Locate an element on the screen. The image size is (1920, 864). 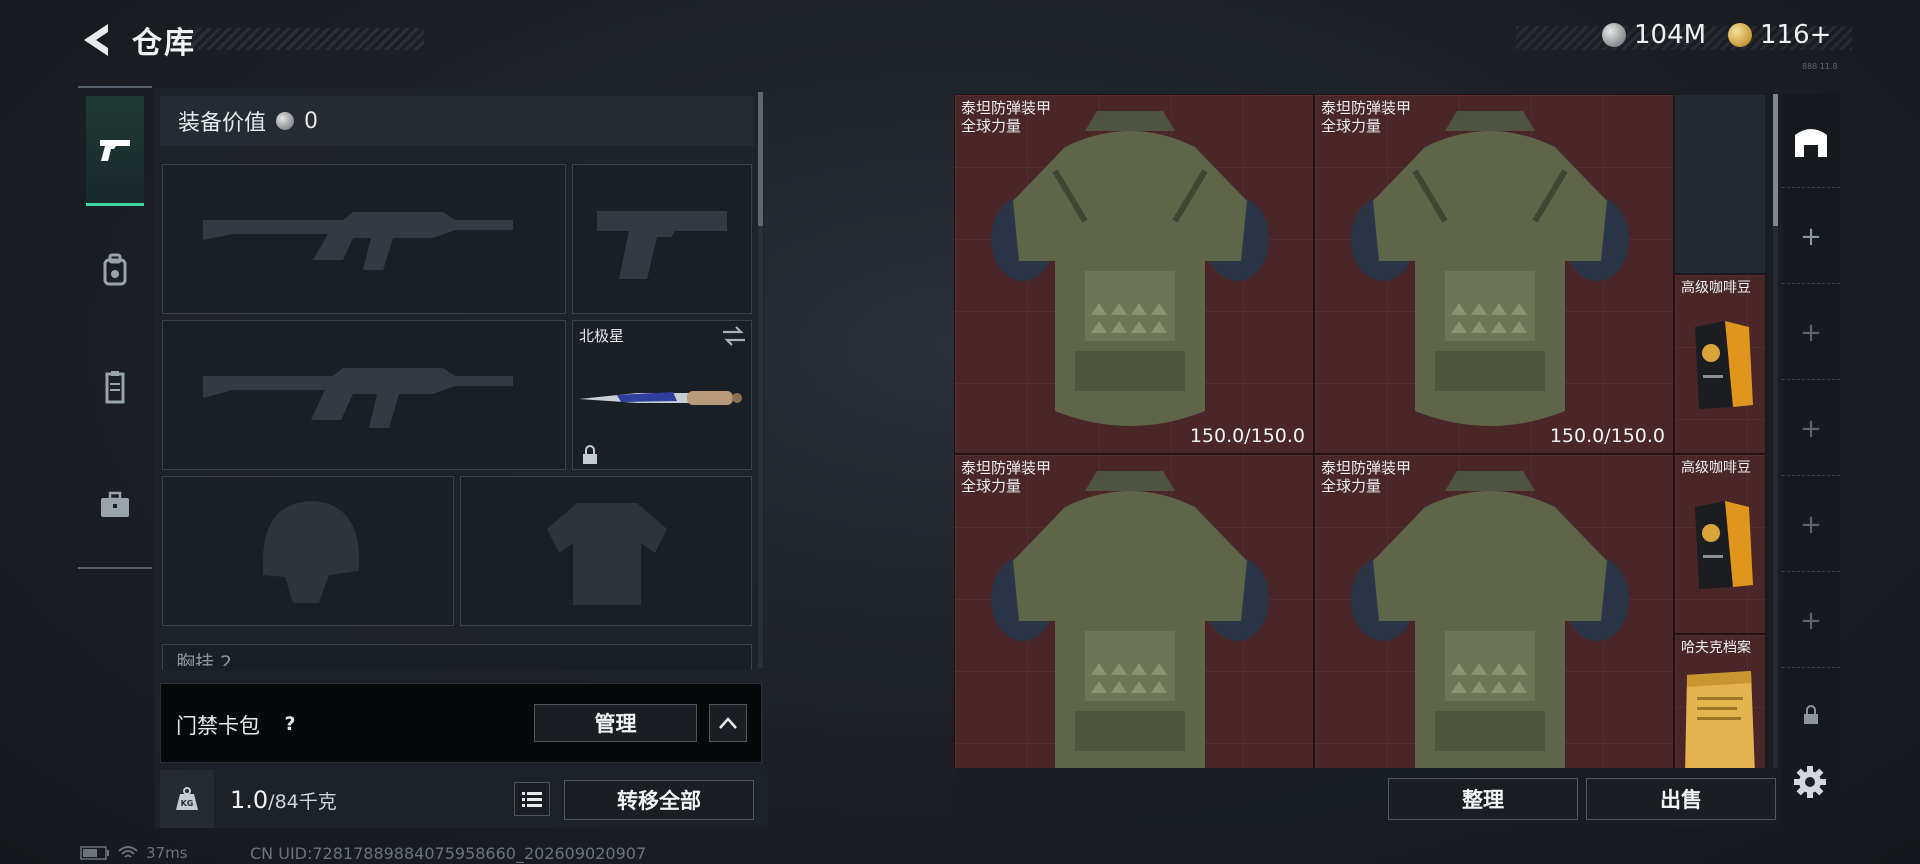
equipment-value-label: 装备价值 is located at coordinates (222, 123).